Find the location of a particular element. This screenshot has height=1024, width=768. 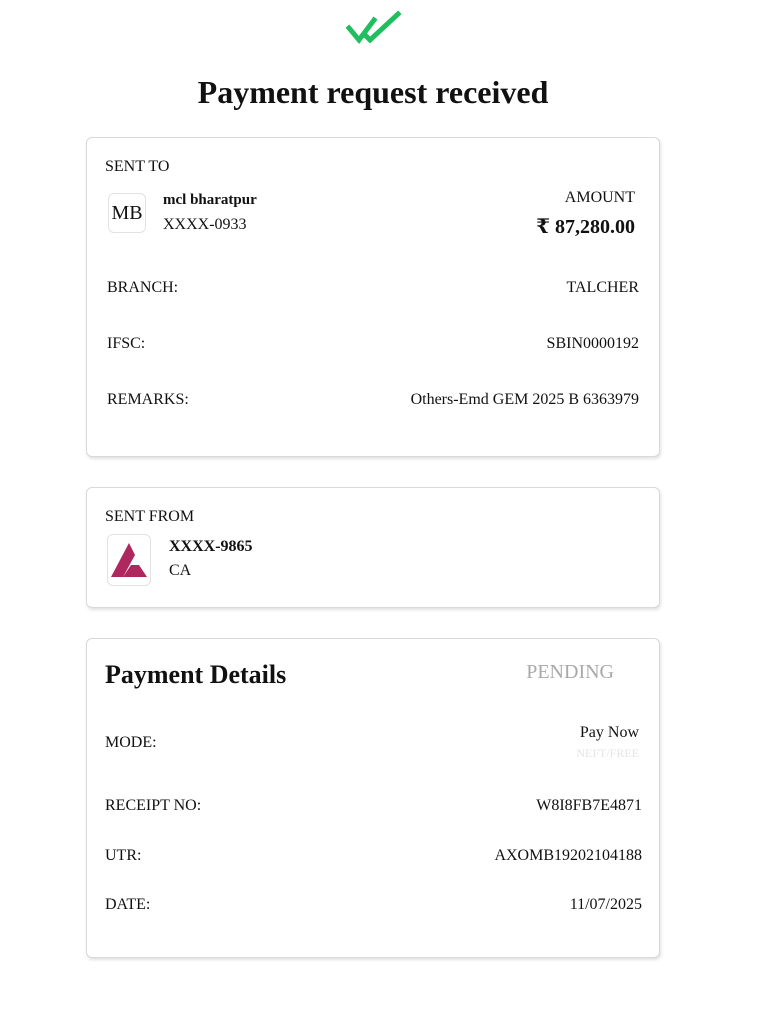

branch-value: TALCHER is located at coordinates (603, 287).